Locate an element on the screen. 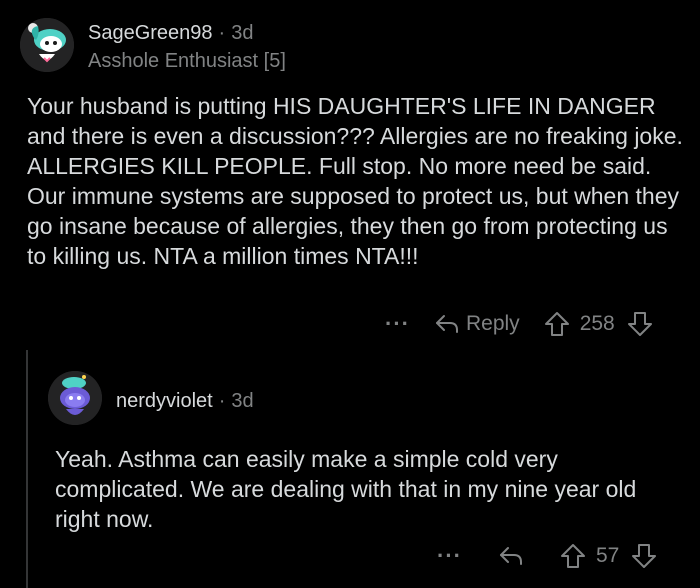 The image size is (700, 588). vote-score: 258 is located at coordinates (597, 323).